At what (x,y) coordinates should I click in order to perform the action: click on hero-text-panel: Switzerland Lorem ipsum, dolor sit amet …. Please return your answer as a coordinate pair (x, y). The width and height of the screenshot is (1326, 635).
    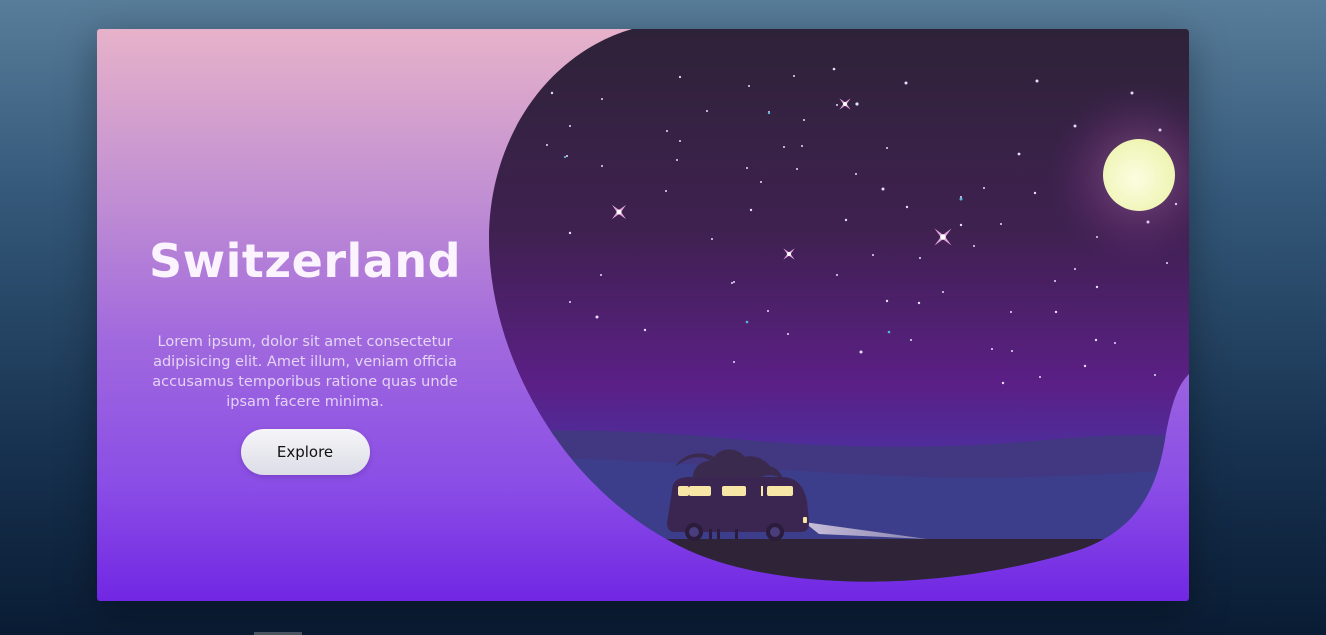
    Looking at the image, I should click on (305, 354).